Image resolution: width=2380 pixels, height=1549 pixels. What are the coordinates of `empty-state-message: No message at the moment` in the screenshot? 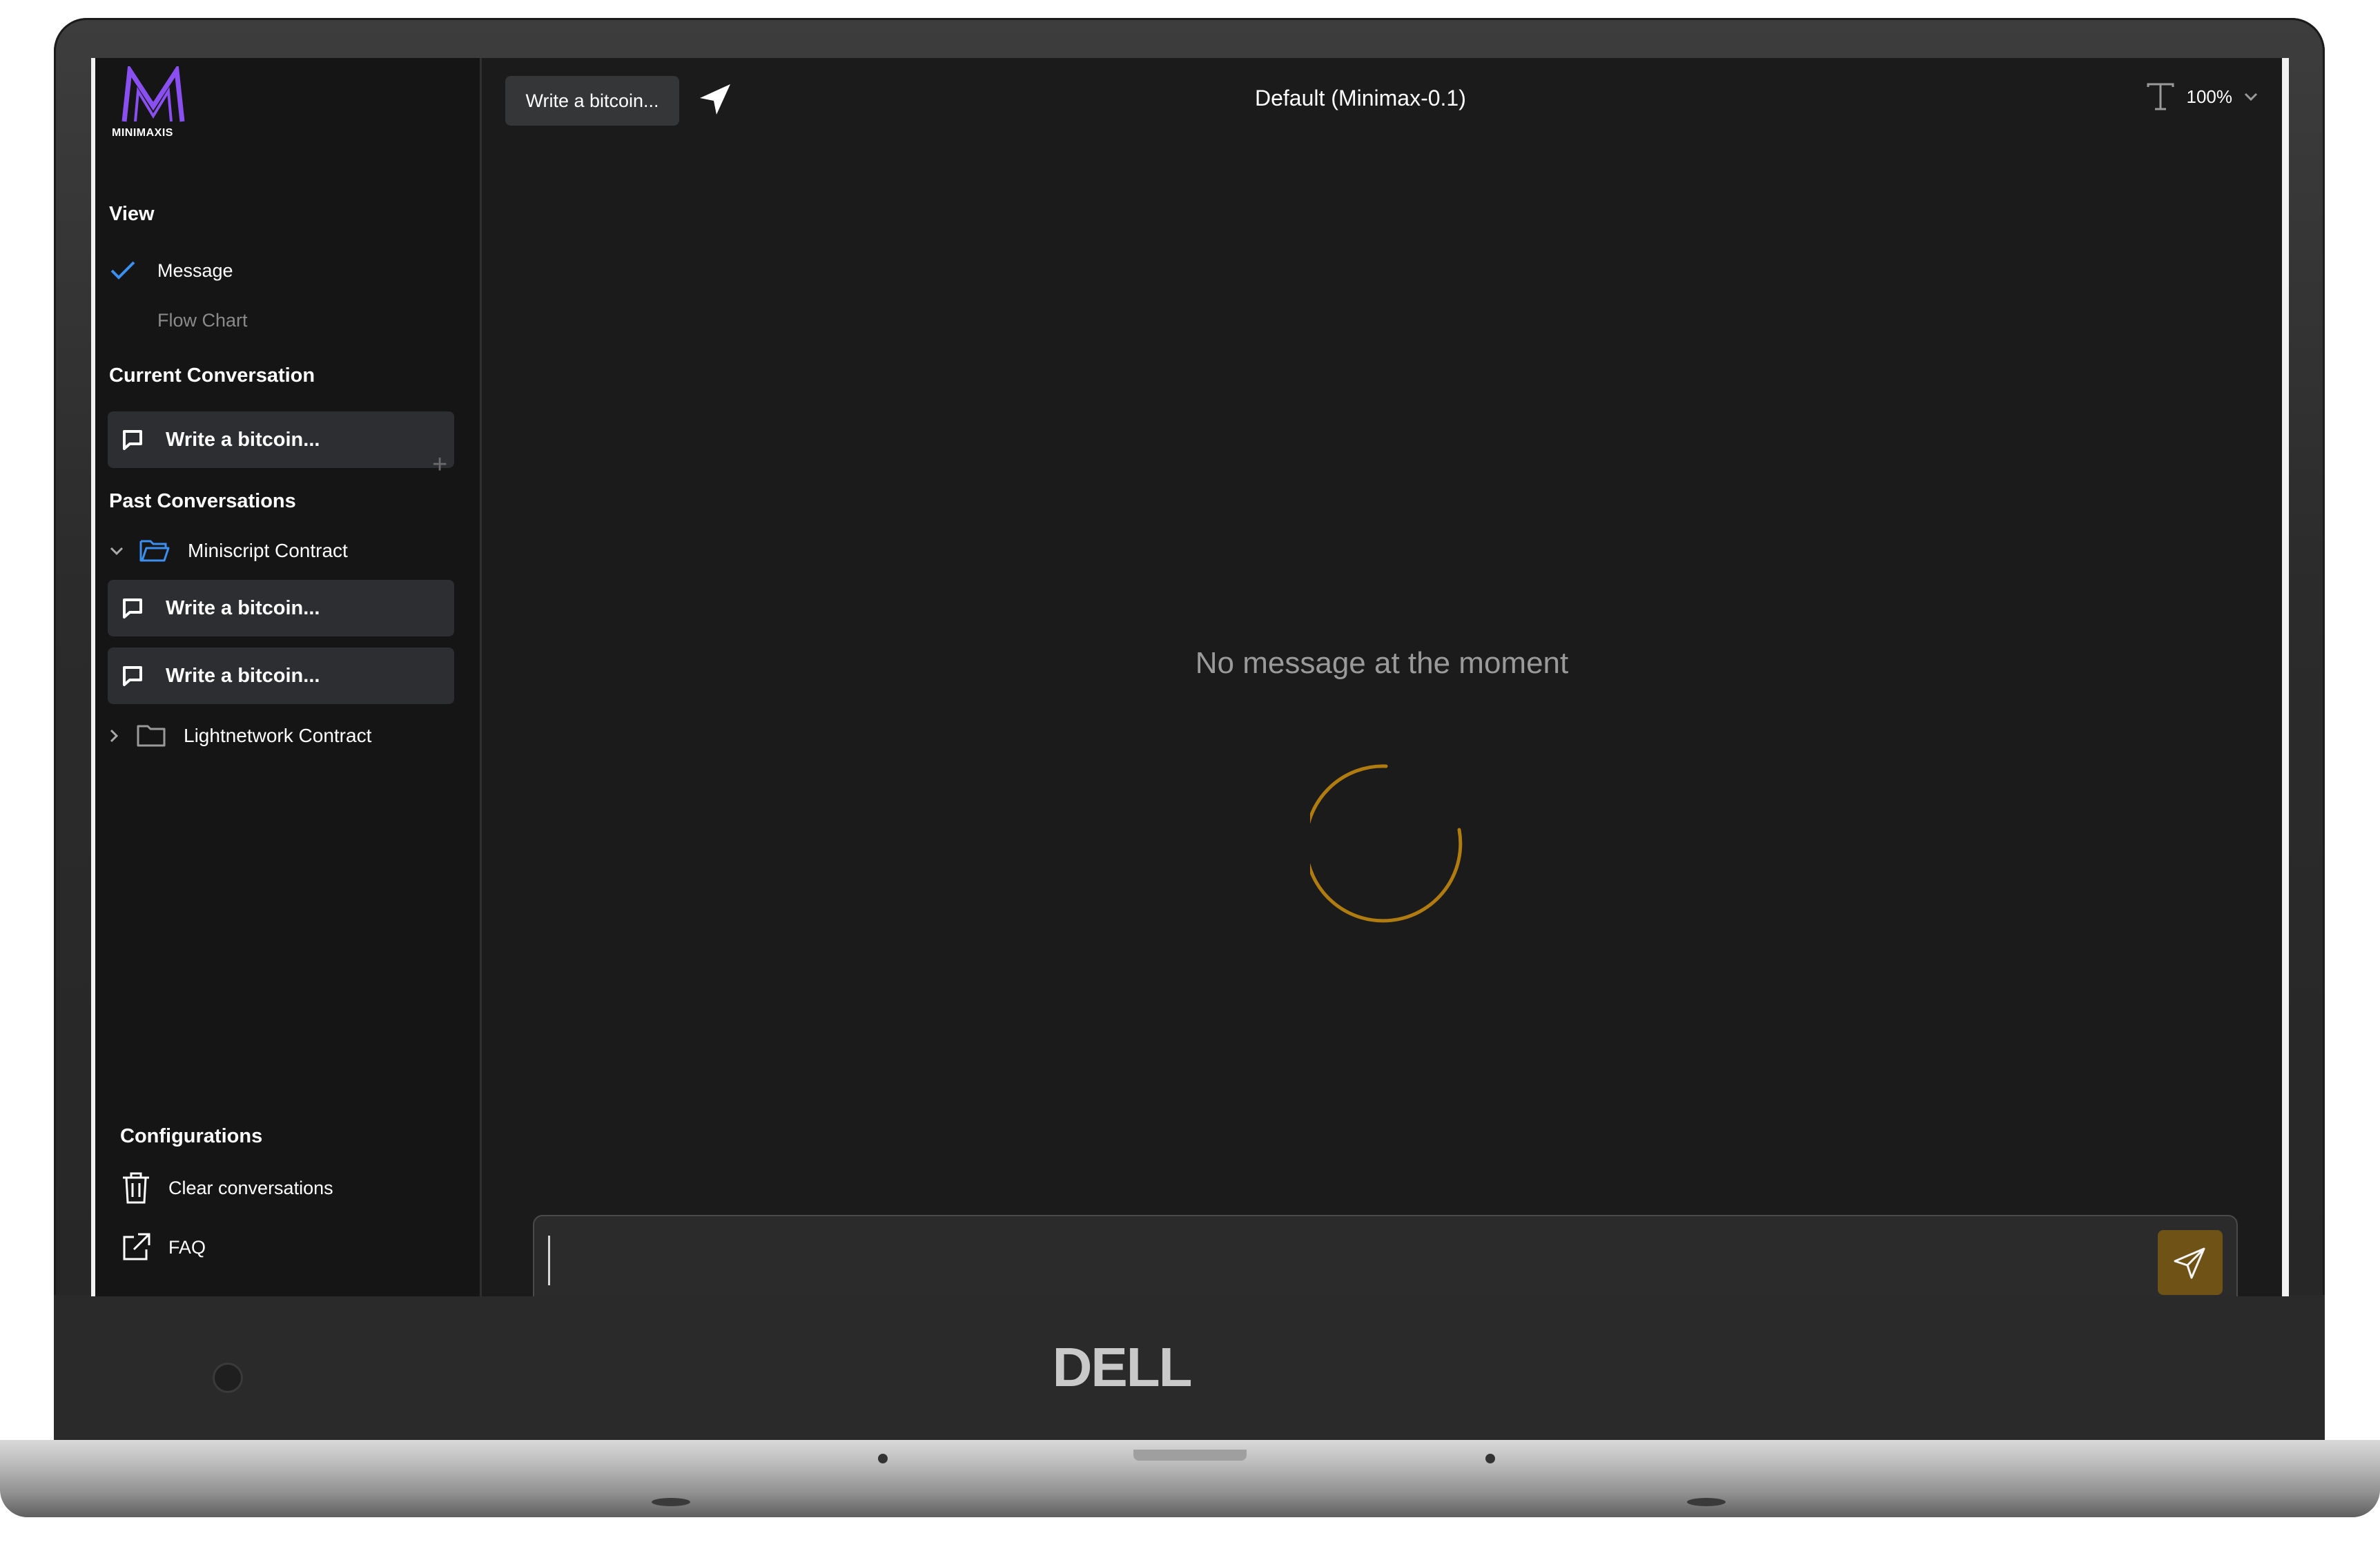 It's located at (1382, 663).